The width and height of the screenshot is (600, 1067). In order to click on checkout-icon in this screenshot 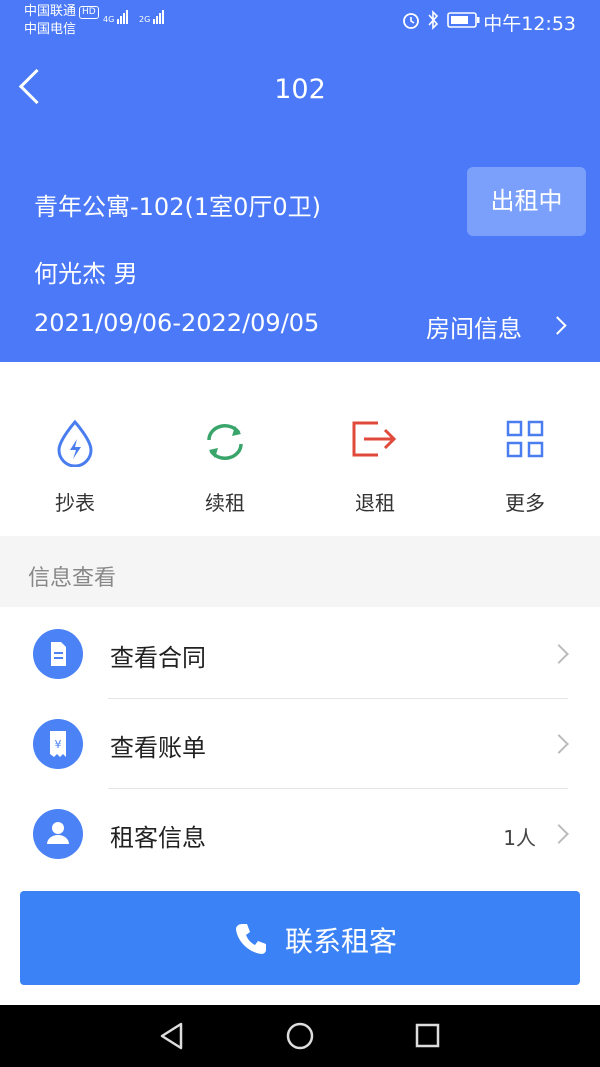, I will do `click(374, 439)`.